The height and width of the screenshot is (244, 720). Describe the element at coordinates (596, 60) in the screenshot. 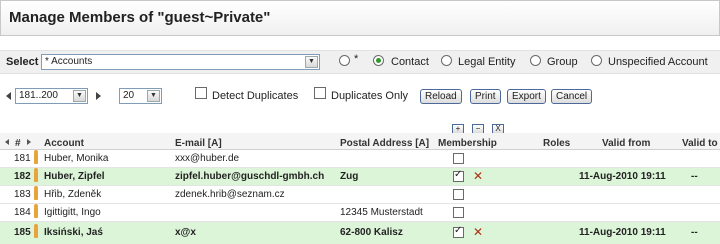

I see `radio-unspecified` at that location.